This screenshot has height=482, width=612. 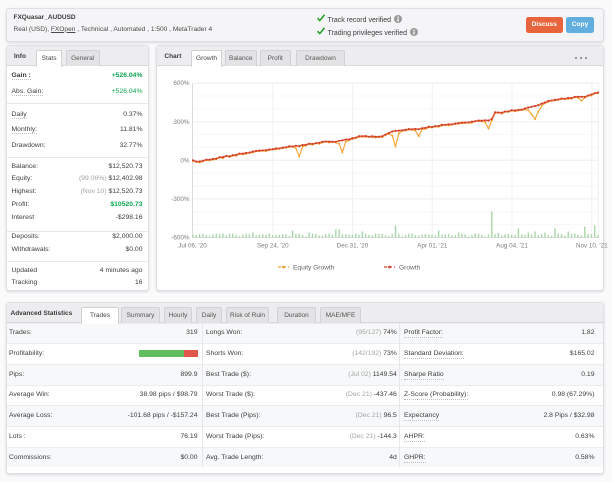 What do you see at coordinates (410, 268) in the screenshot?
I see `svg-text: Growth` at bounding box center [410, 268].